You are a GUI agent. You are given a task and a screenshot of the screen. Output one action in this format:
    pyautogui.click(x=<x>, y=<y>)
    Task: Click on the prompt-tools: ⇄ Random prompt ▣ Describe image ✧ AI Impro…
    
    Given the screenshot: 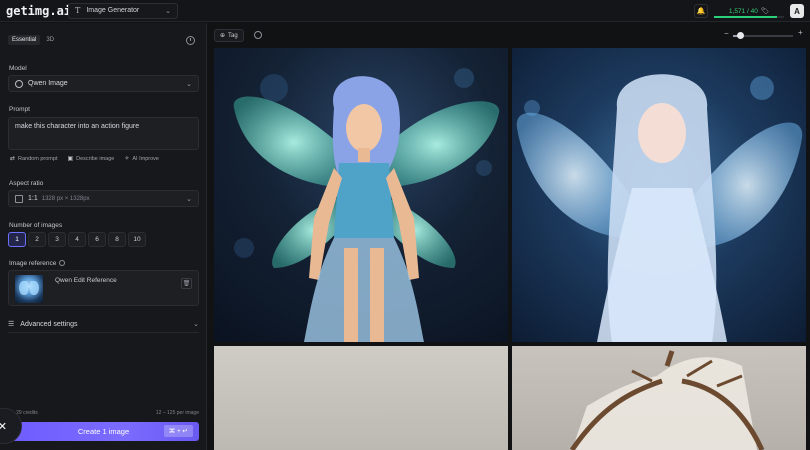 What is the action you would take?
    pyautogui.click(x=84, y=159)
    